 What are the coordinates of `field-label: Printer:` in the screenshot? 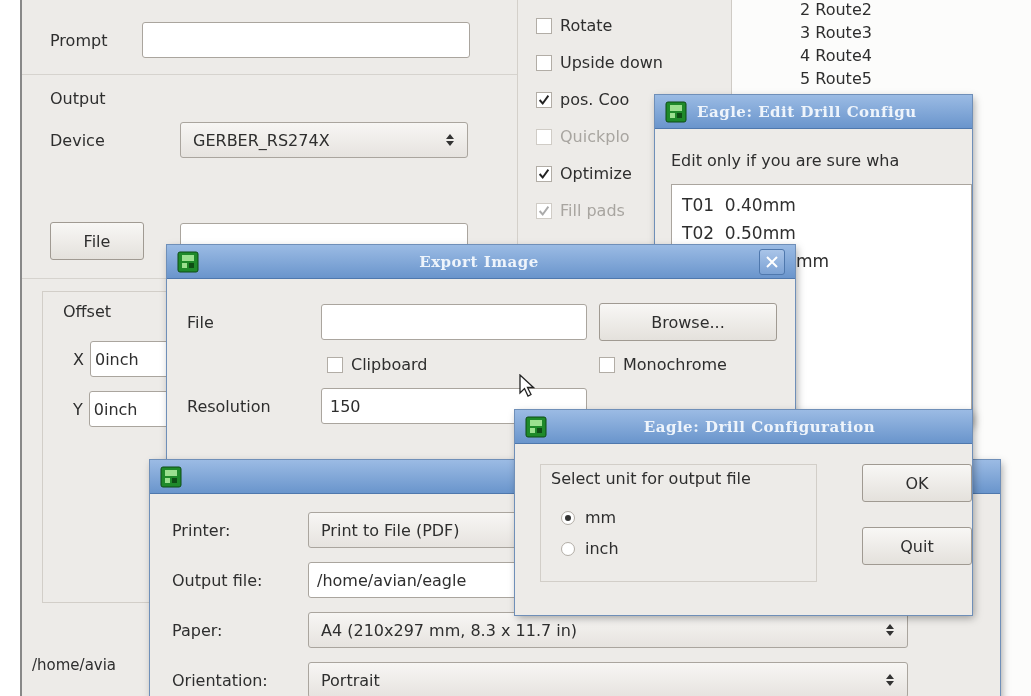 It's located at (202, 530).